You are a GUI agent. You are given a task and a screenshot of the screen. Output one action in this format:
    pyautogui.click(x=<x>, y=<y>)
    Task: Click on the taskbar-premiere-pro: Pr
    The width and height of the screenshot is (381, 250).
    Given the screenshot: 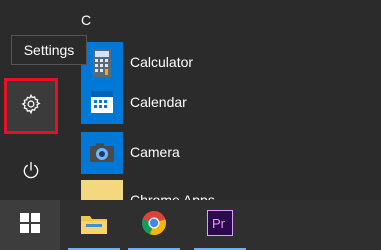 What is the action you would take?
    pyautogui.click(x=220, y=225)
    